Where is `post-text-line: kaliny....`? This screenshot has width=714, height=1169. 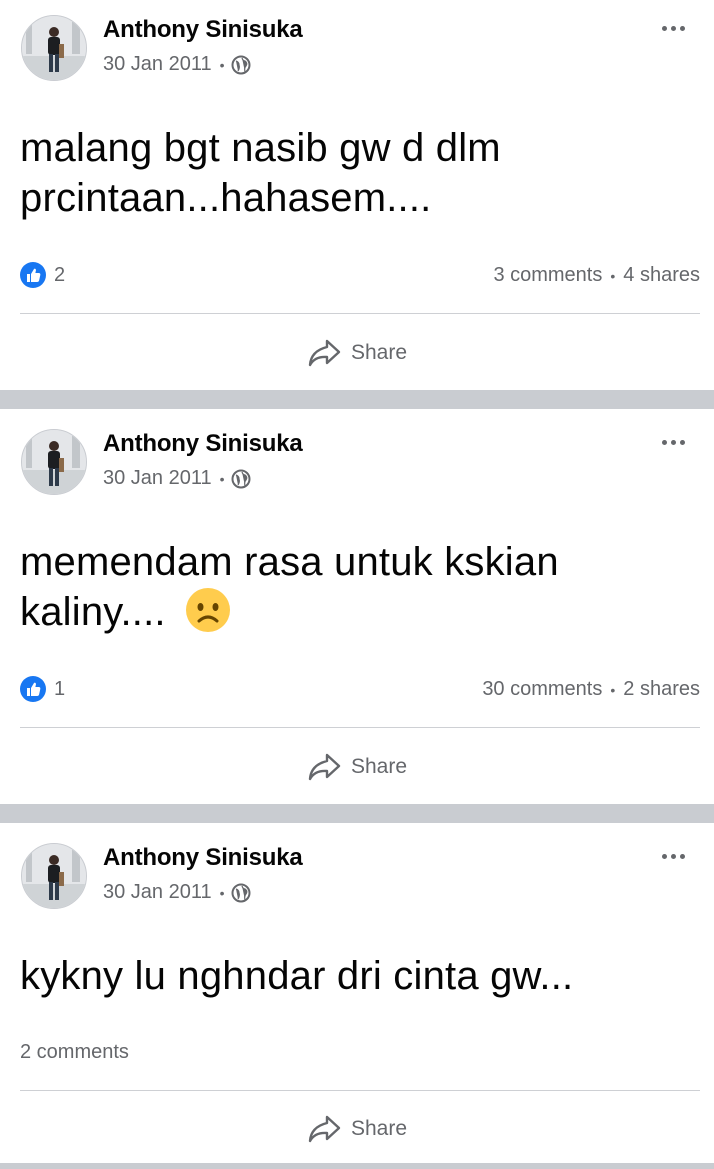
post-text-line: kaliny.... is located at coordinates (350, 612).